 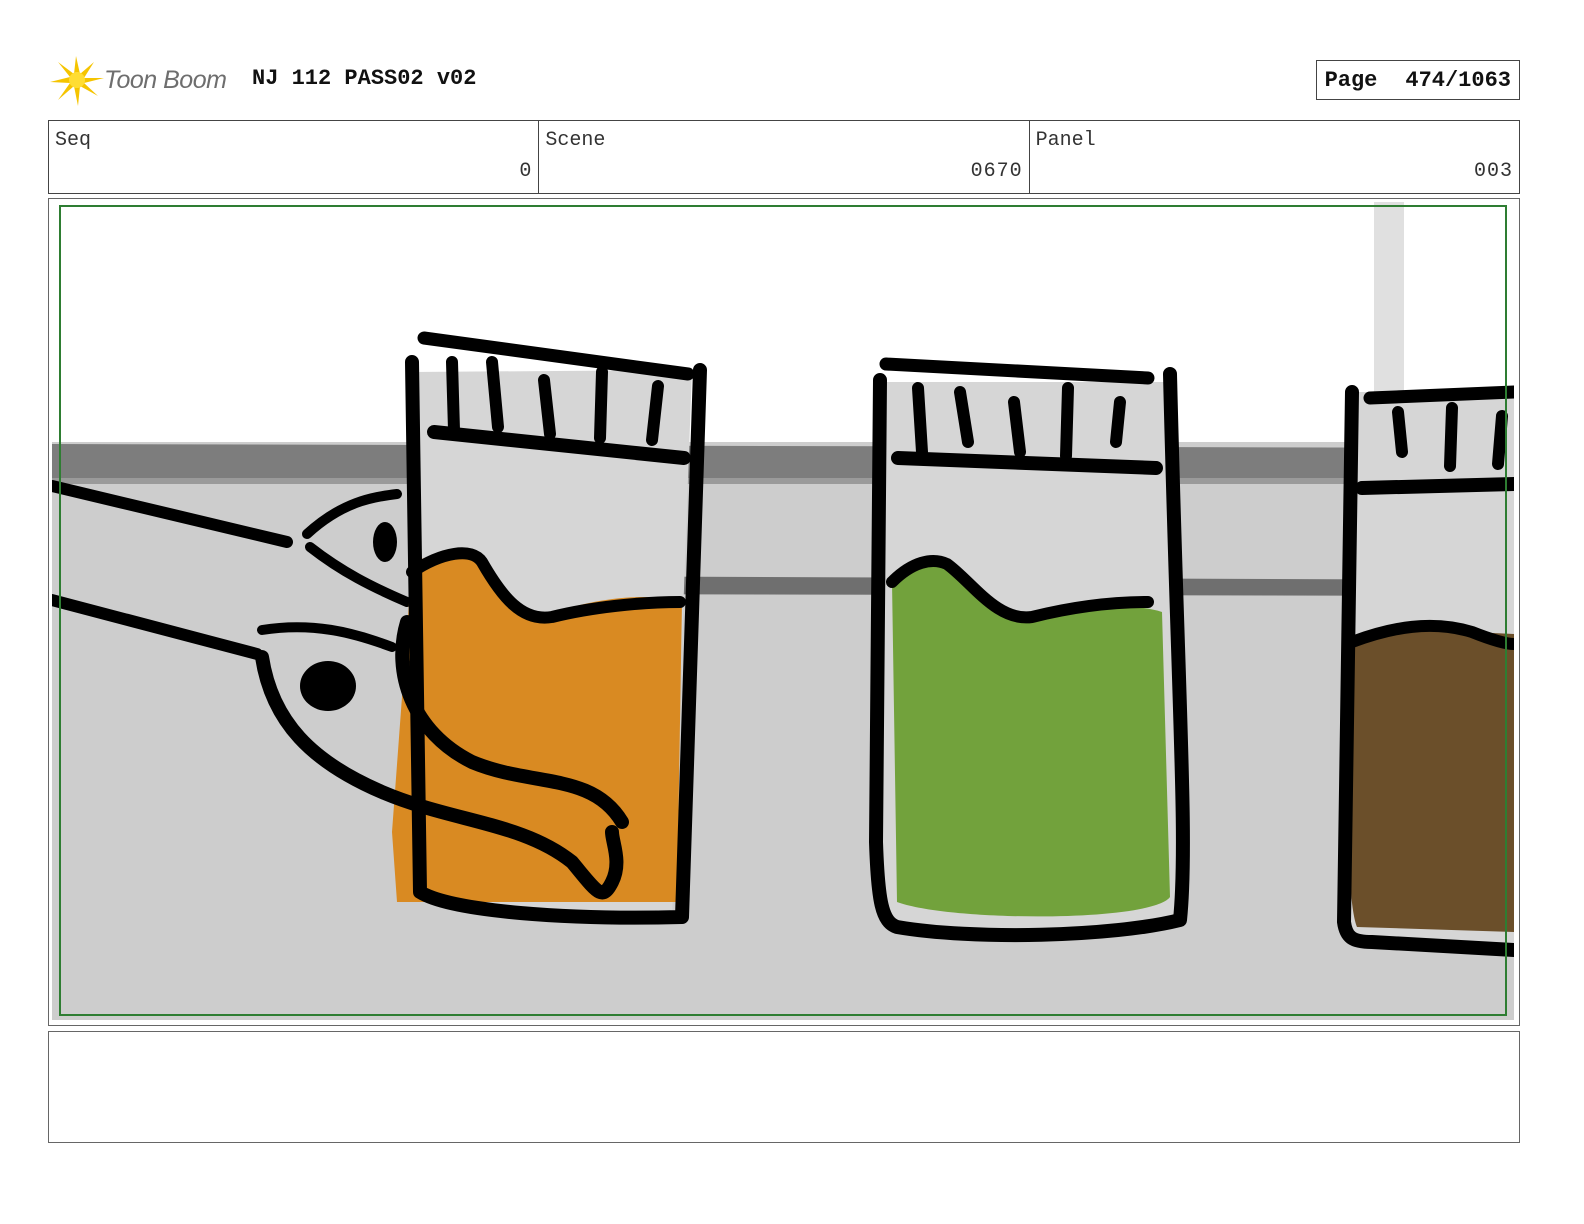 What do you see at coordinates (73, 140) in the screenshot?
I see `seq-label: Seq` at bounding box center [73, 140].